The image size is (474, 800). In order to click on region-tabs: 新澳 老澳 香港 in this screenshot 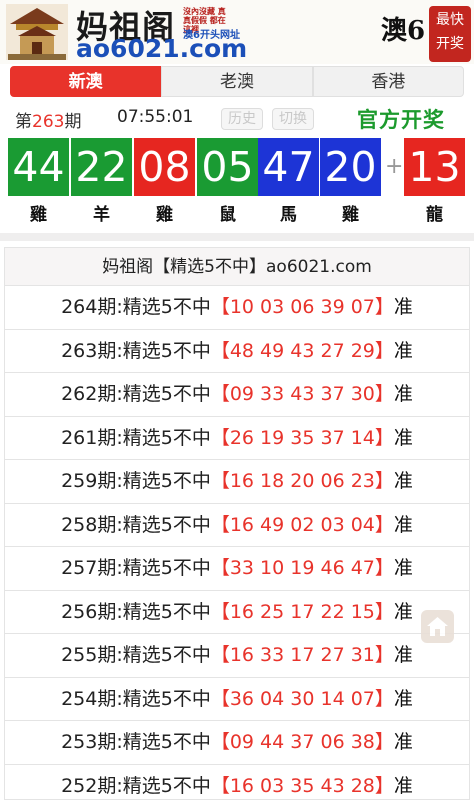, I will do `click(237, 81)`.